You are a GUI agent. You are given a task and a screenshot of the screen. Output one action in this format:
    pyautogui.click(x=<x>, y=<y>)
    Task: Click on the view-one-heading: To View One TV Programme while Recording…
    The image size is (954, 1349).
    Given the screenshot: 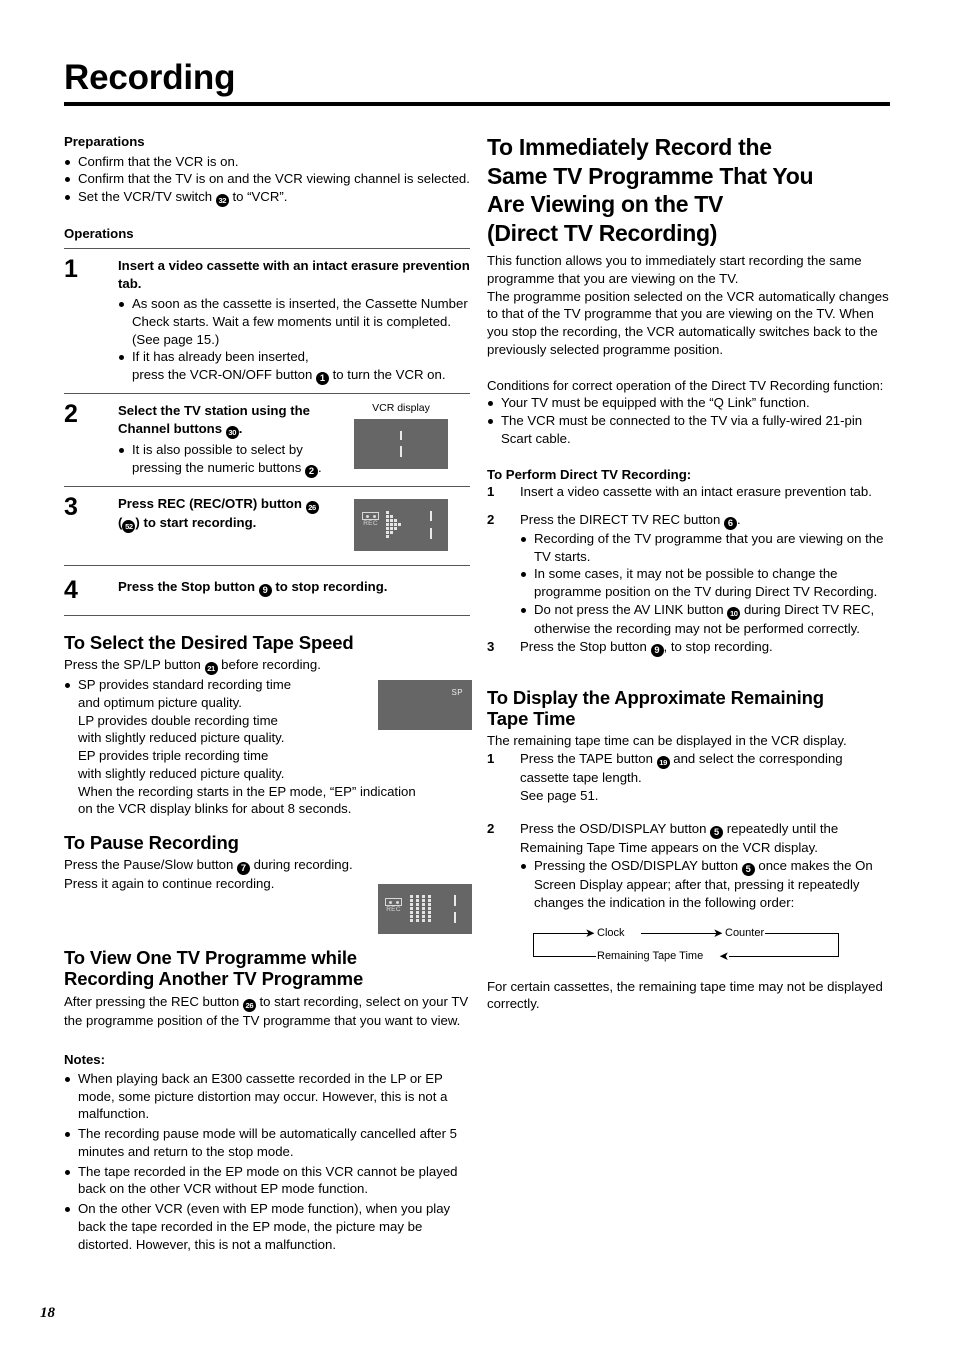 What is the action you would take?
    pyautogui.click(x=214, y=968)
    